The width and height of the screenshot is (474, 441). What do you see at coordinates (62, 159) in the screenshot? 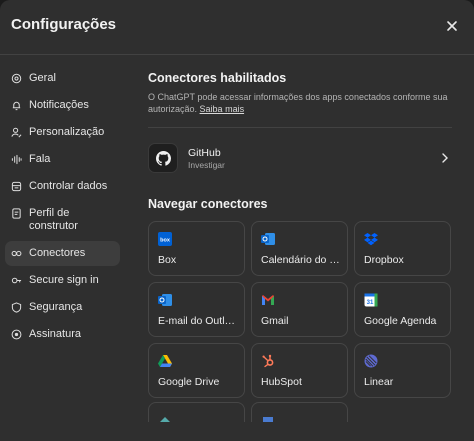
I see `sidebar-item-fala: Fala` at bounding box center [62, 159].